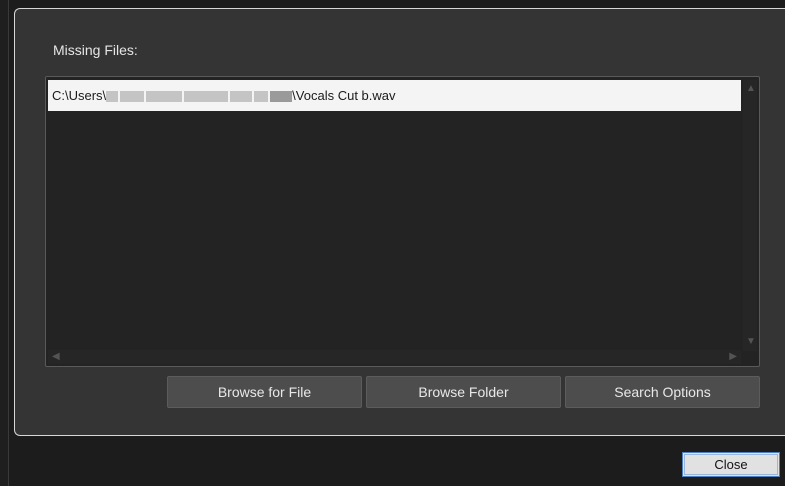 The image size is (785, 486). What do you see at coordinates (751, 89) in the screenshot?
I see `scroll-up-icon: ▲` at bounding box center [751, 89].